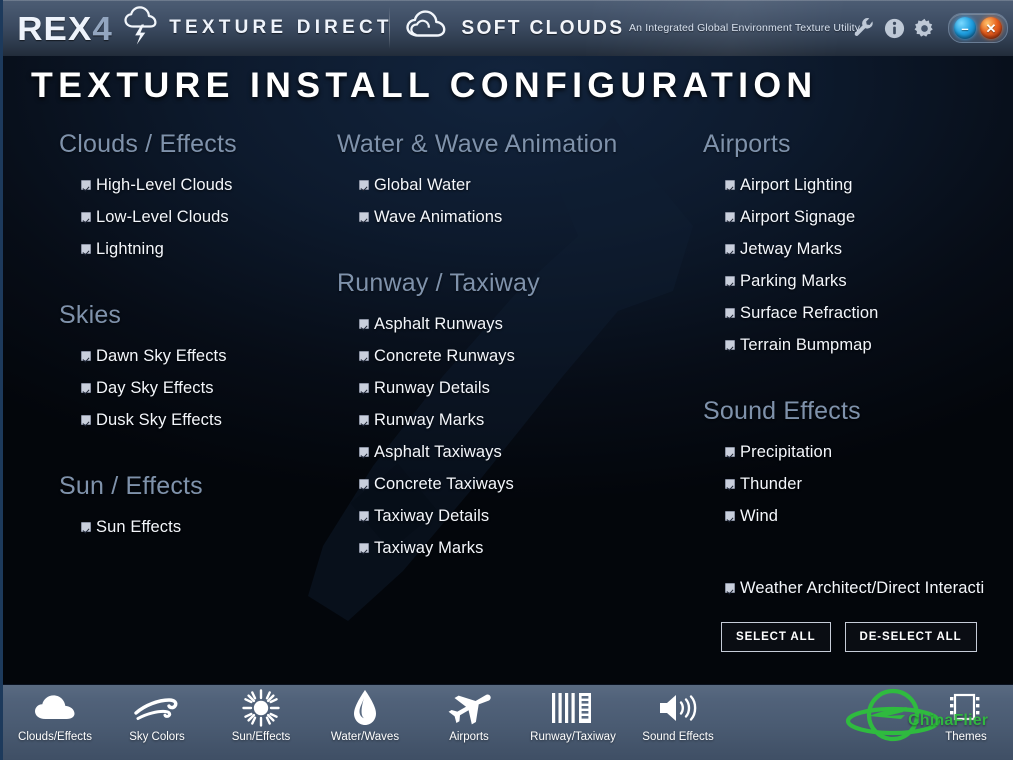  I want to click on cloud-bolt-icon, so click(141, 28).